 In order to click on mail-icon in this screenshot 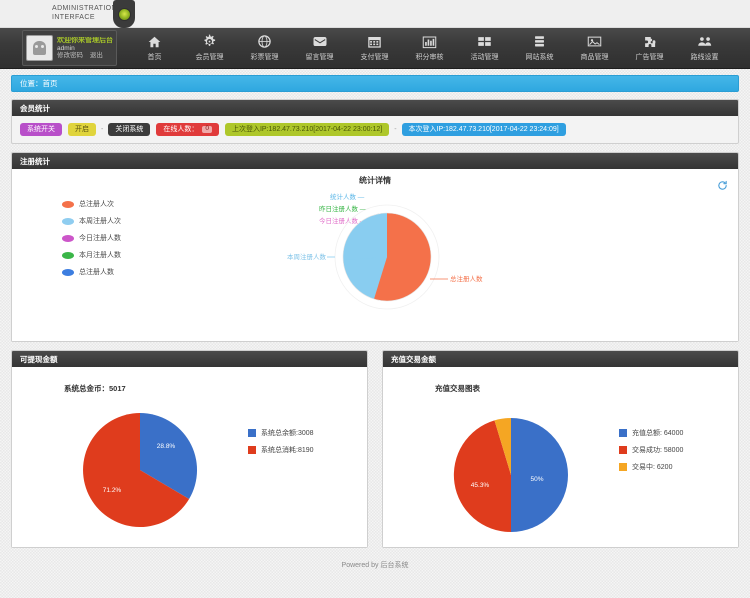, I will do `click(319, 41)`.